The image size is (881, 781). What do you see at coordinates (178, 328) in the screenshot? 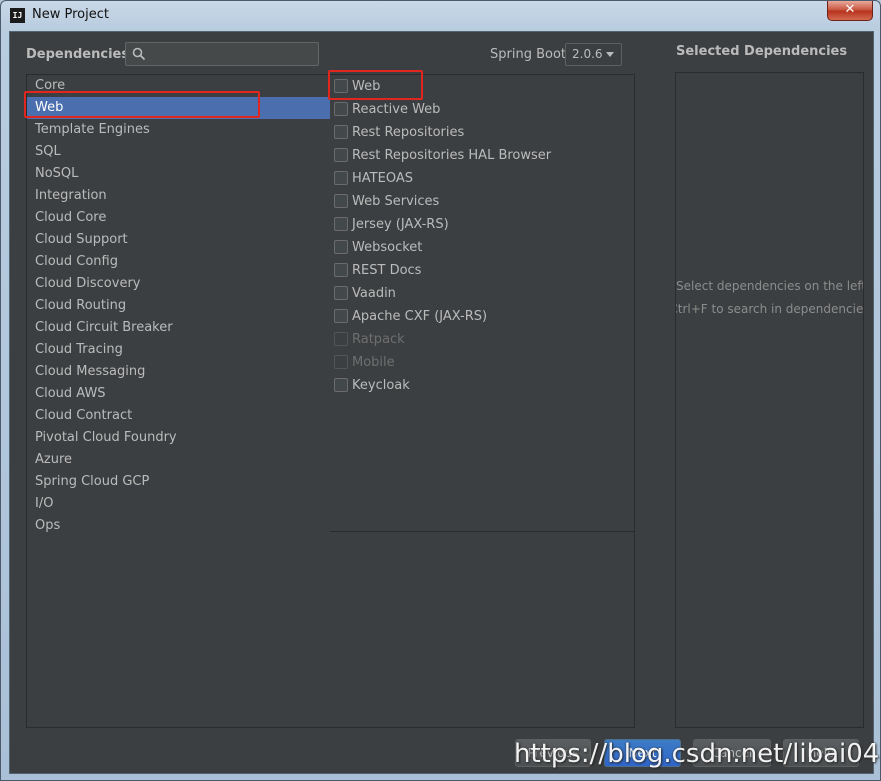
I see `category-item: Cloud Circuit Breaker` at bounding box center [178, 328].